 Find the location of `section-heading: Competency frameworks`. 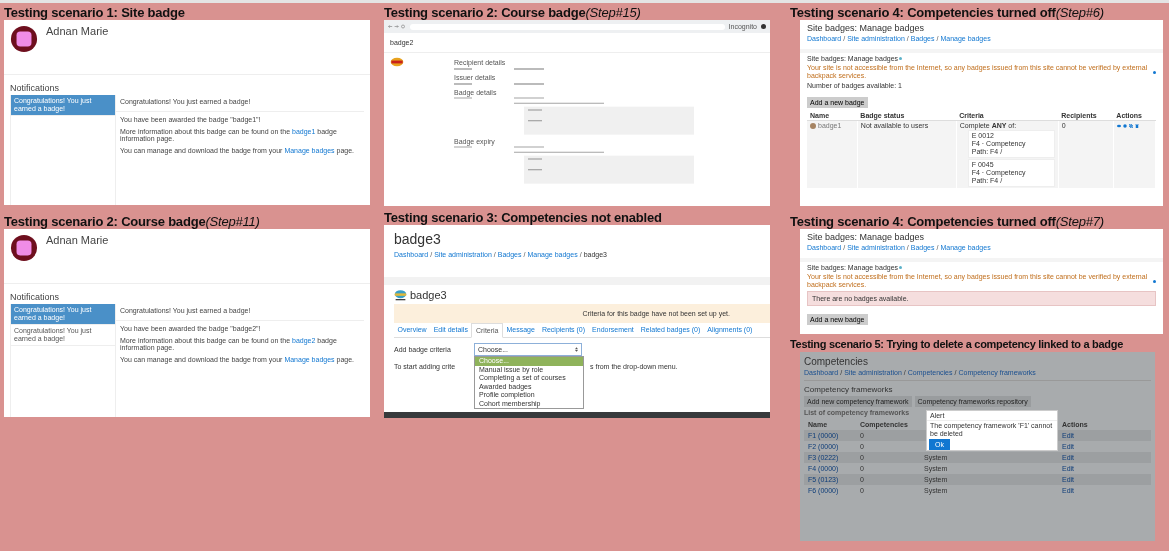

section-heading: Competency frameworks is located at coordinates (849, 389).